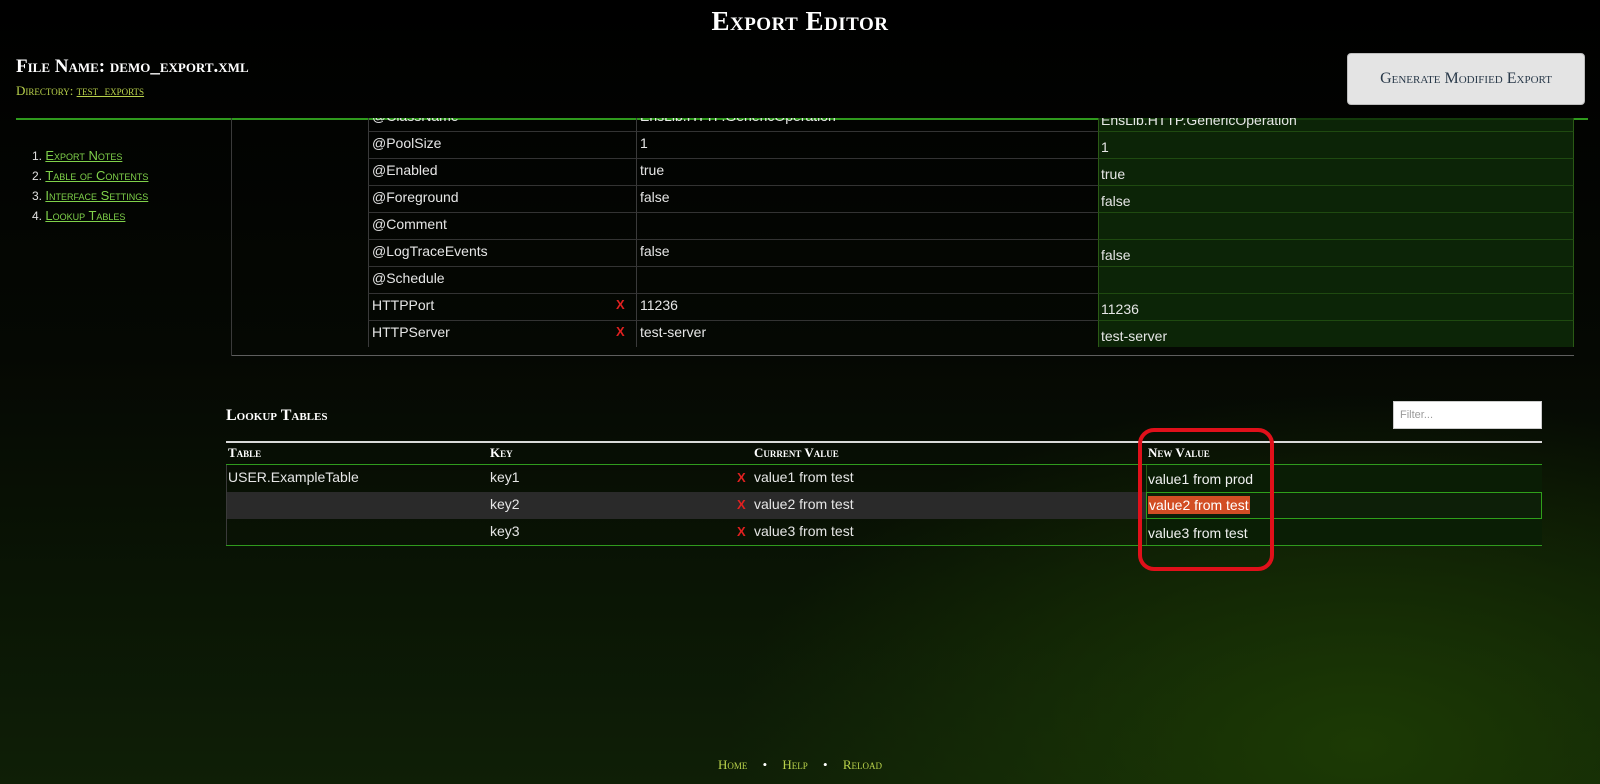 This screenshot has width=1600, height=784. Describe the element at coordinates (502, 306) in the screenshot. I see `setting-name: HTTPPort` at that location.